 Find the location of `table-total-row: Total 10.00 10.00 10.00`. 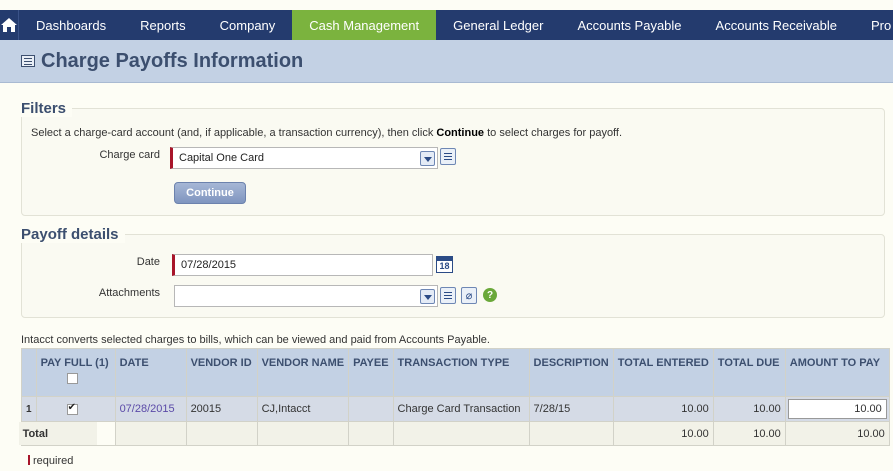

table-total-row: Total 10.00 10.00 10.00 is located at coordinates (453, 433).